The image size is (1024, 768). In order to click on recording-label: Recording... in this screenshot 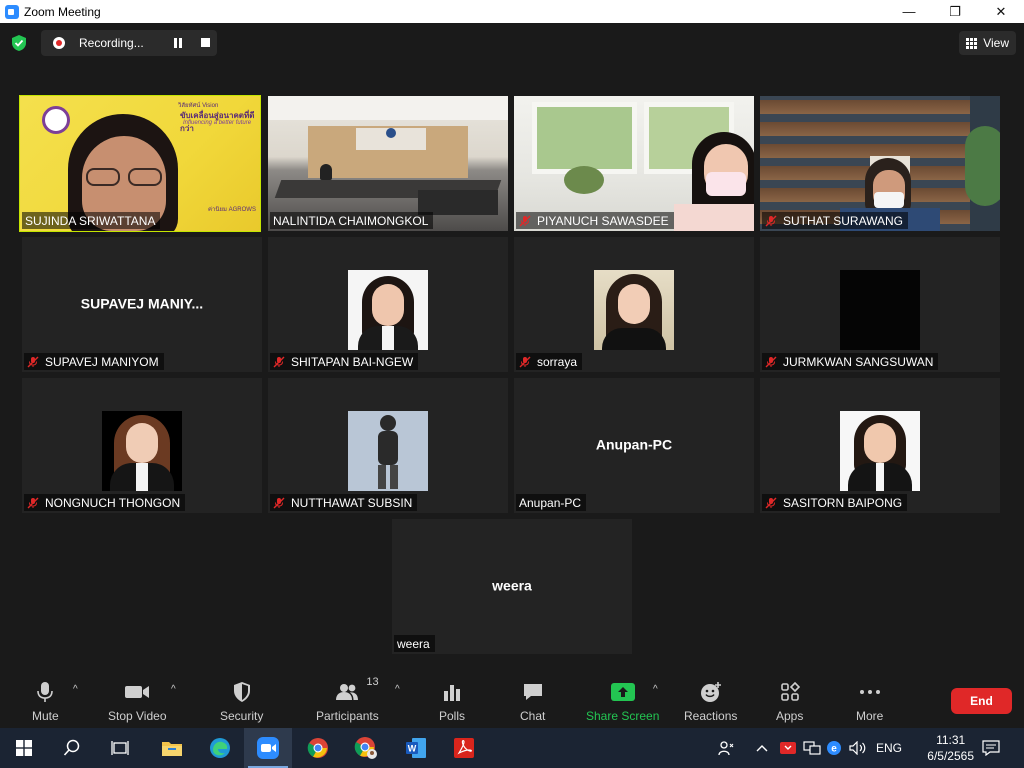, I will do `click(111, 43)`.